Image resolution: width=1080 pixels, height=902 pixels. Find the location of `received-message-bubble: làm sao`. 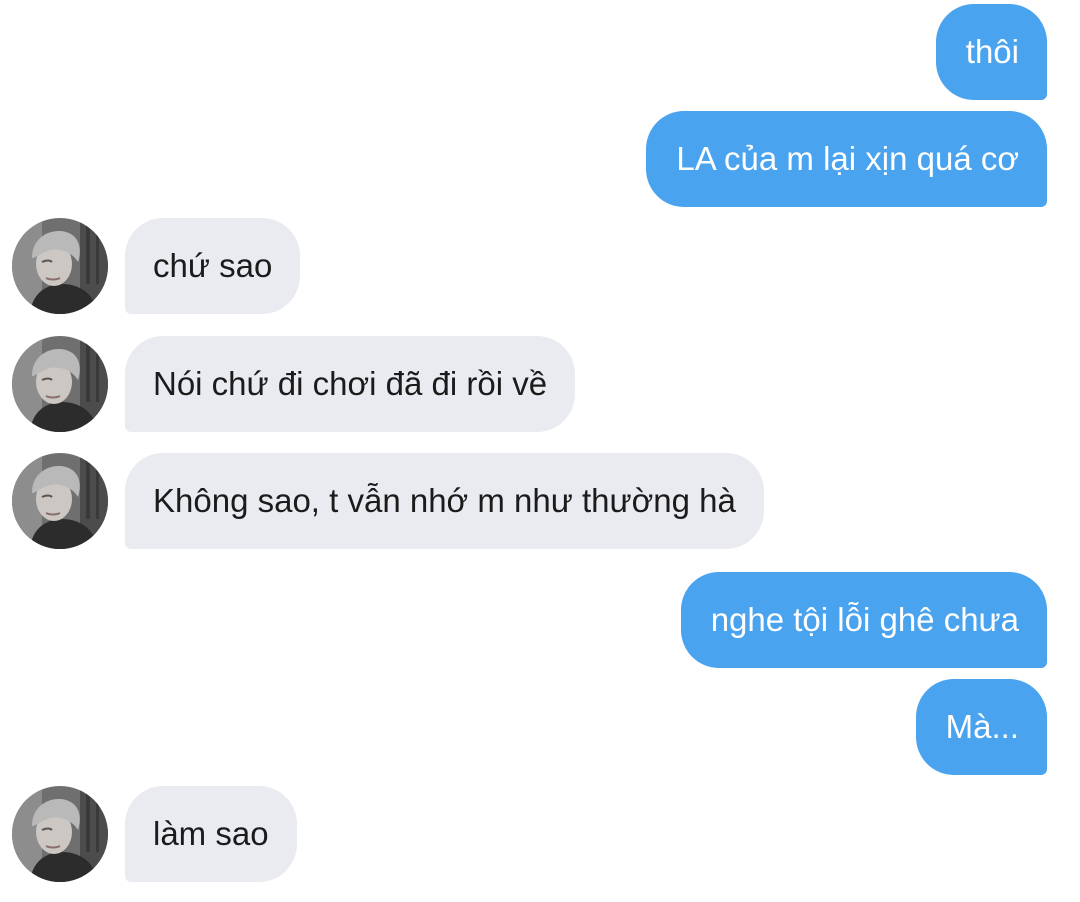

received-message-bubble: làm sao is located at coordinates (211, 834).